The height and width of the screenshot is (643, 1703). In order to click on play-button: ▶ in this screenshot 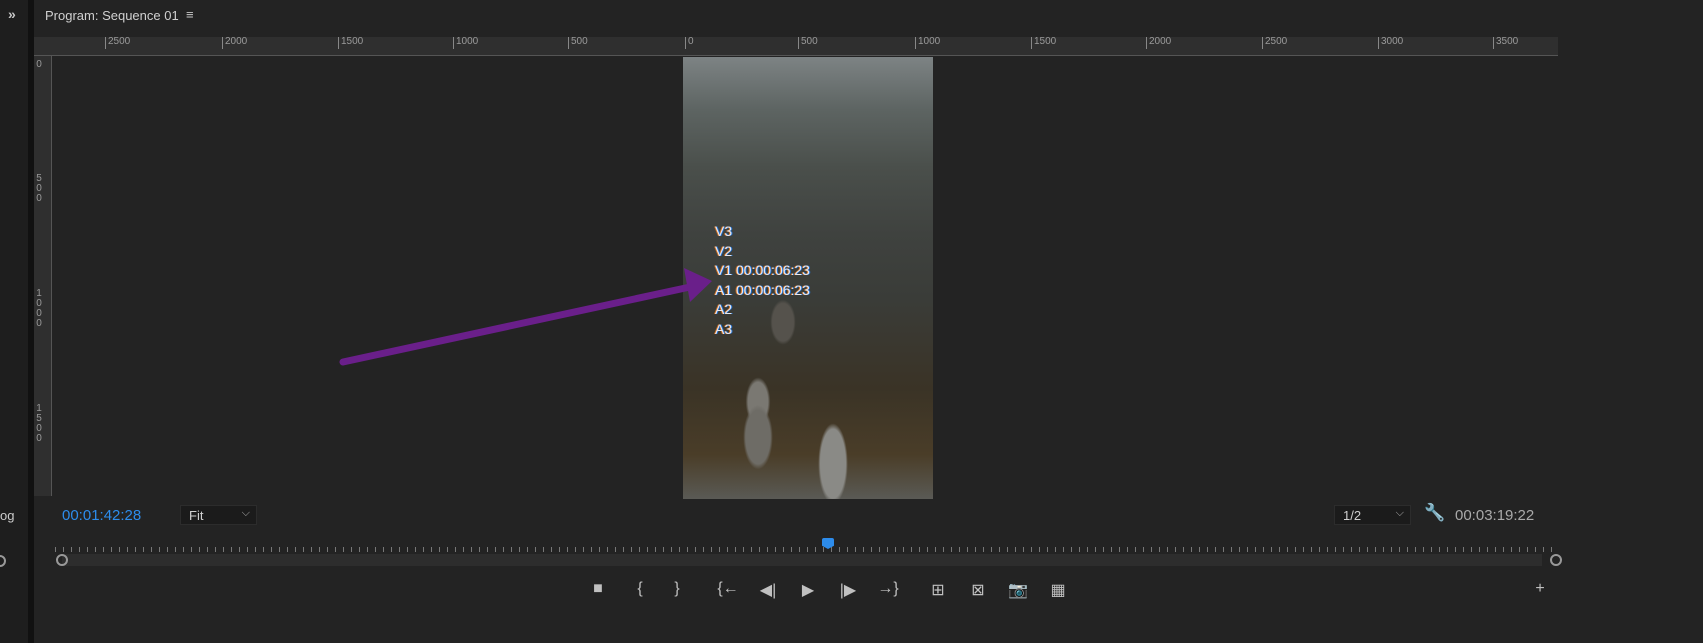, I will do `click(808, 590)`.